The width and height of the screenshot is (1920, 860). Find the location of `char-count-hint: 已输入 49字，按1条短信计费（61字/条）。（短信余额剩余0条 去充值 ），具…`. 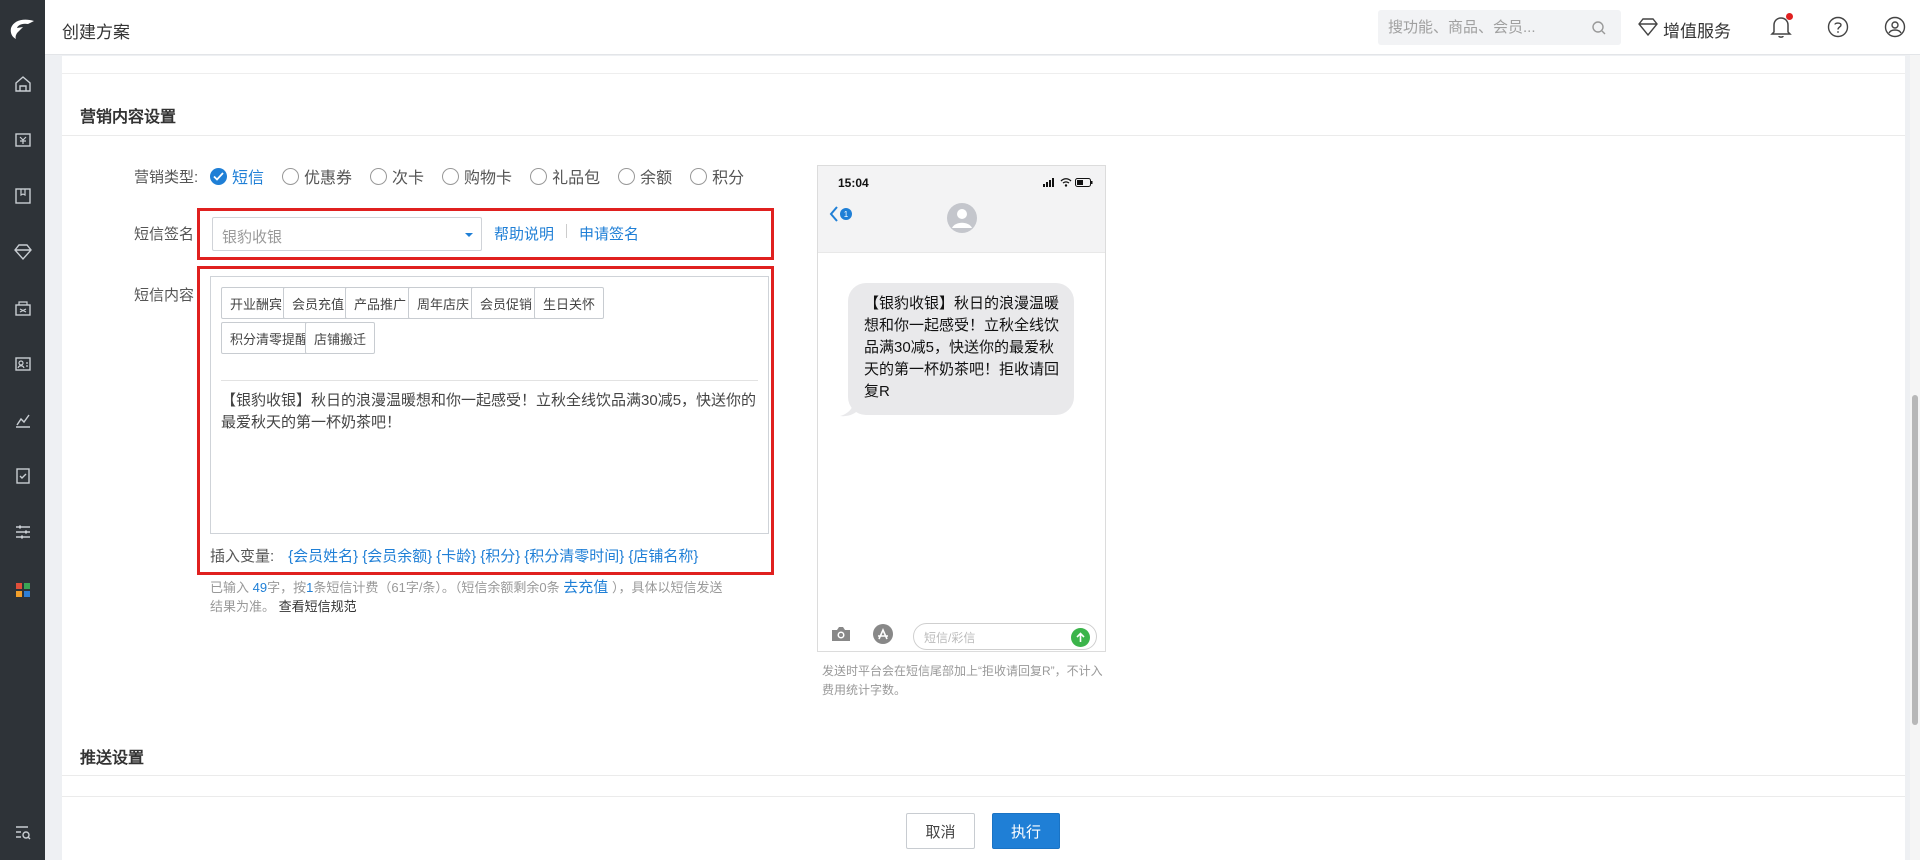

char-count-hint: 已输入 49字，按1条短信计费（61字/条）。（短信余额剩余0条 去充值 ），具… is located at coordinates (466, 596).